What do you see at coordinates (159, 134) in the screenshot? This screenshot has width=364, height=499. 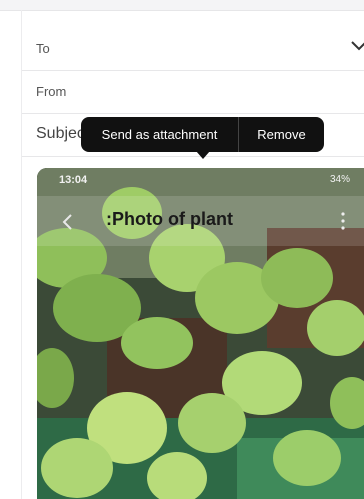 I see `send-as-attachment-button: Send as attachment` at bounding box center [159, 134].